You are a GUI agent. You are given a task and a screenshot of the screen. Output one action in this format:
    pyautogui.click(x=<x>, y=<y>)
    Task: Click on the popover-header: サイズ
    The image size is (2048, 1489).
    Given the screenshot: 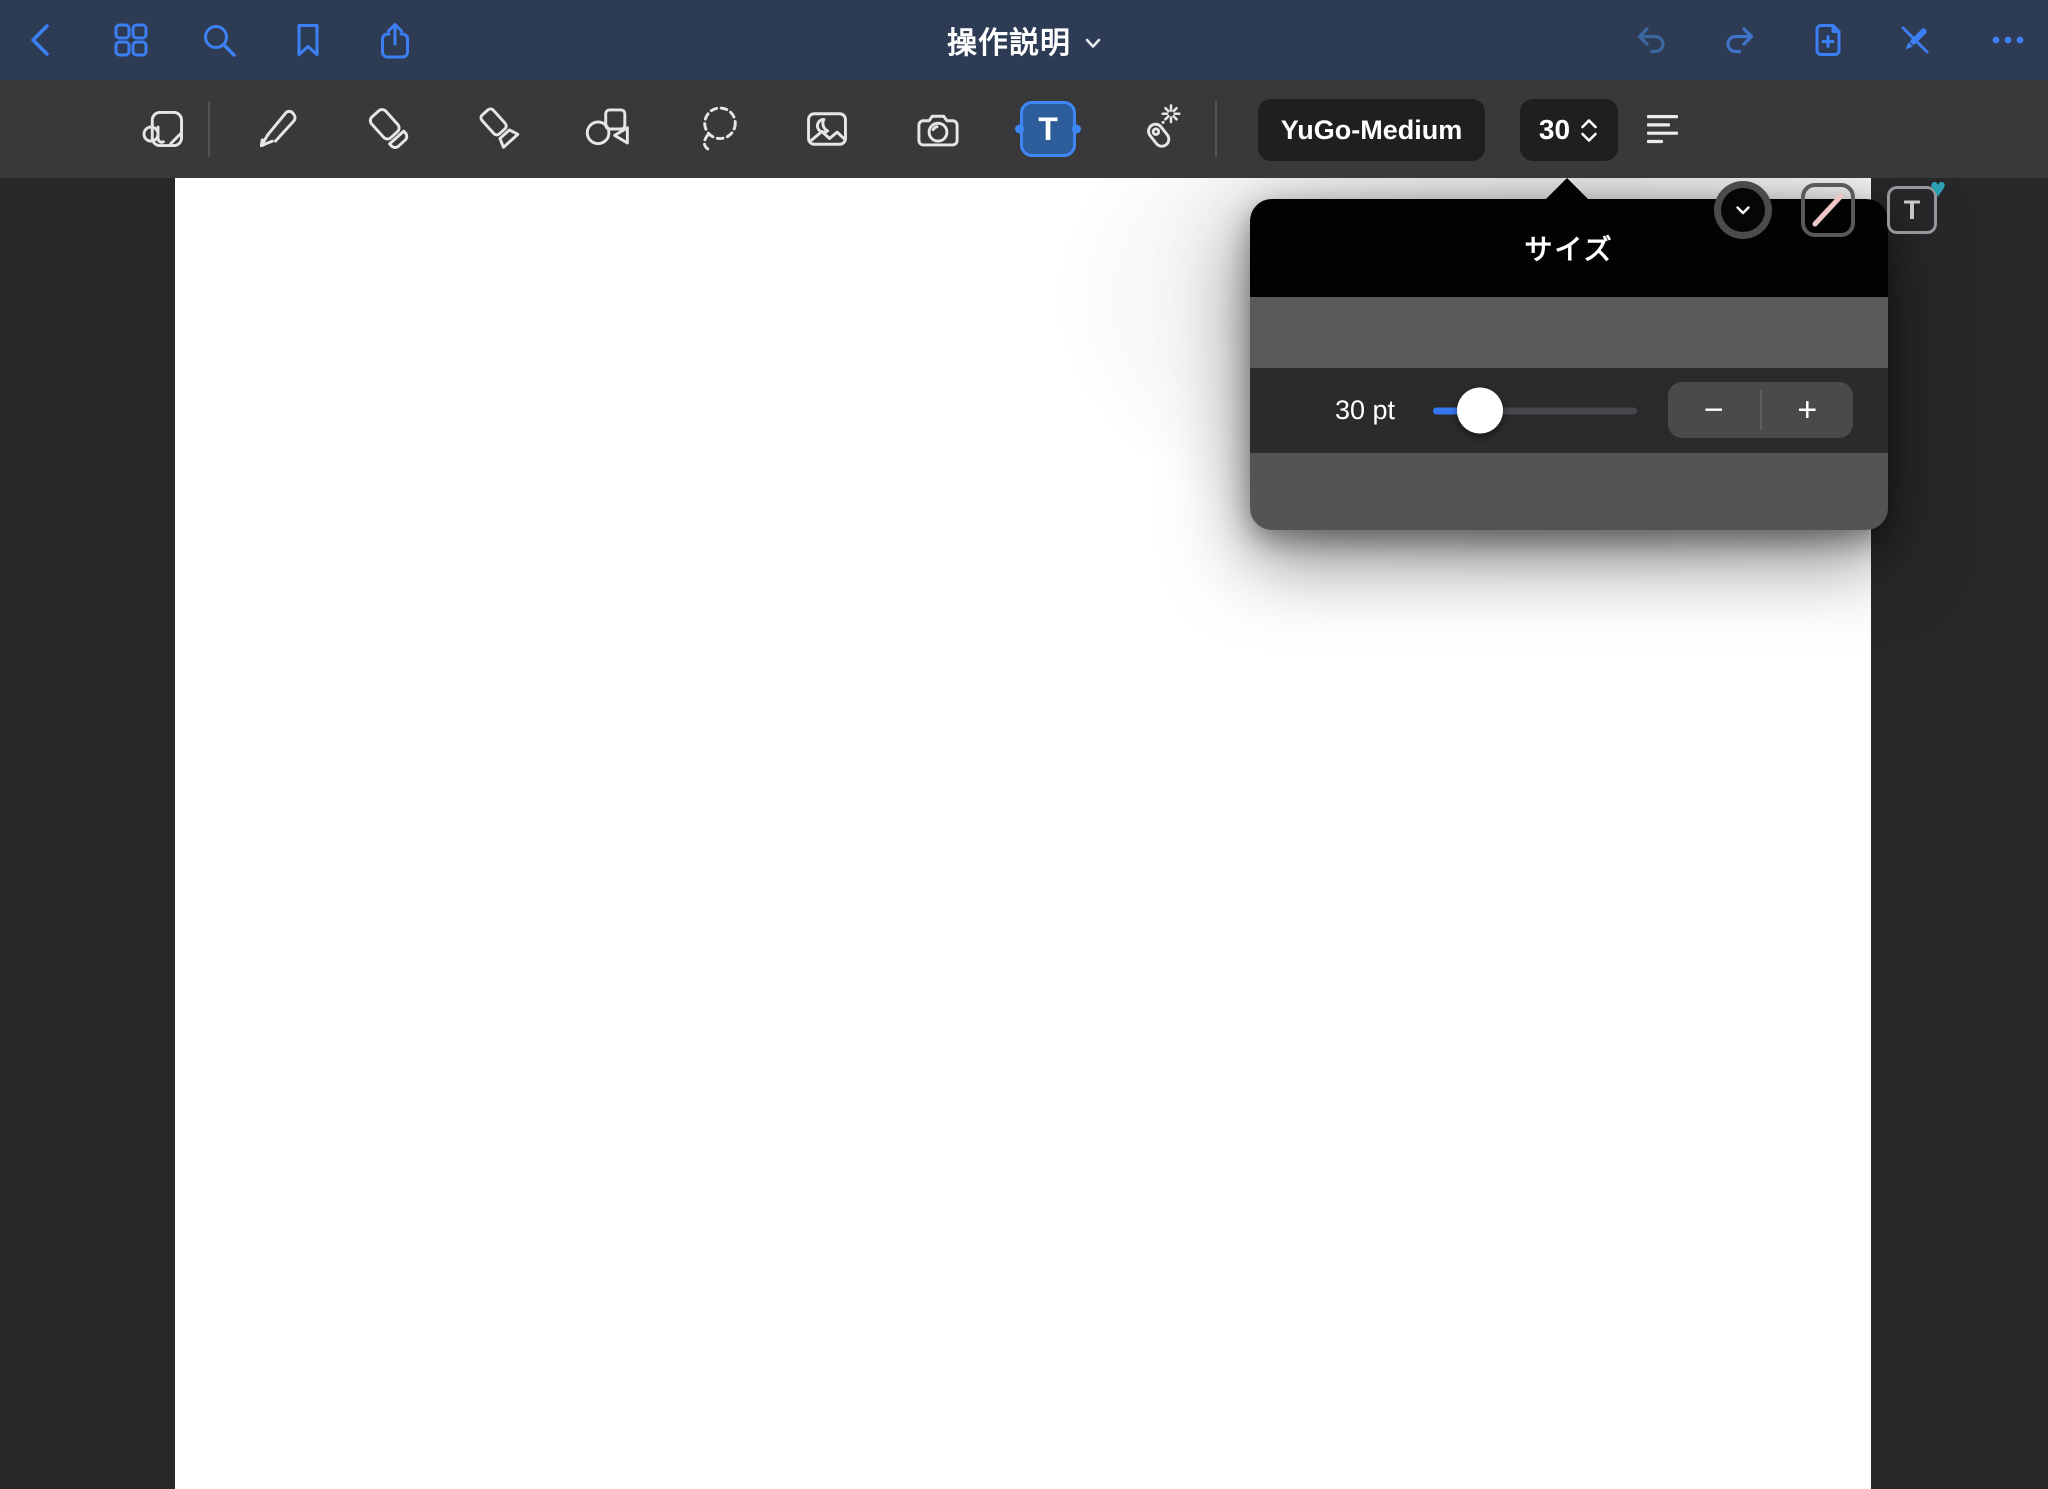 What is the action you would take?
    pyautogui.click(x=1569, y=248)
    